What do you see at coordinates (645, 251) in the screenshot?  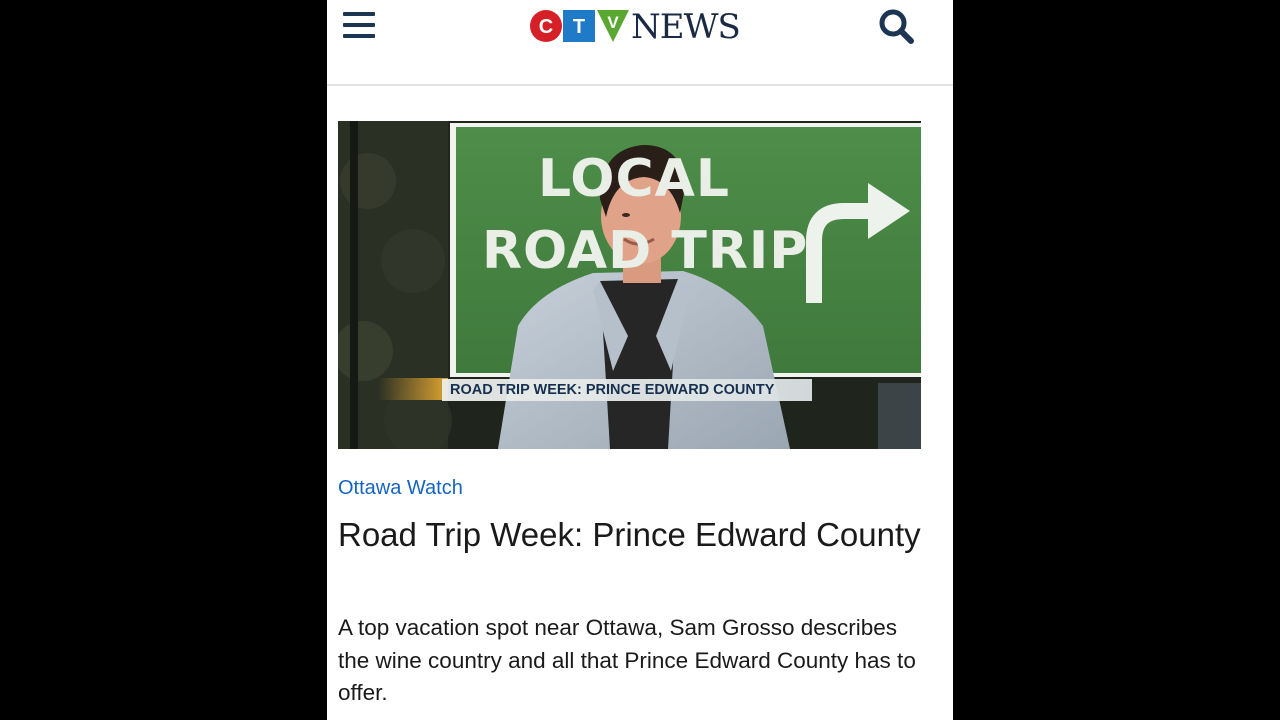 I see `sign-line-2: ROAD TRIP` at bounding box center [645, 251].